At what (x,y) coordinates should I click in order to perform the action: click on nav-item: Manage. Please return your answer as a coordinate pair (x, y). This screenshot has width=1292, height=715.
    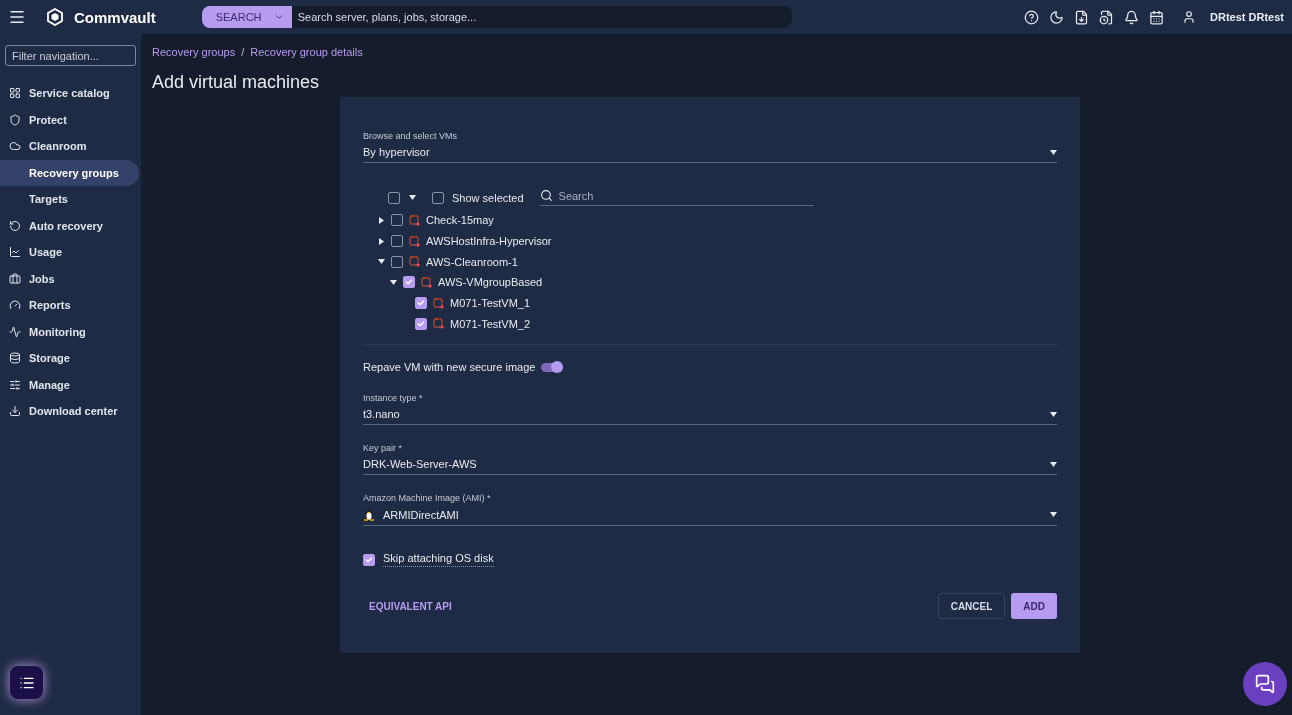
    Looking at the image, I should click on (69, 384).